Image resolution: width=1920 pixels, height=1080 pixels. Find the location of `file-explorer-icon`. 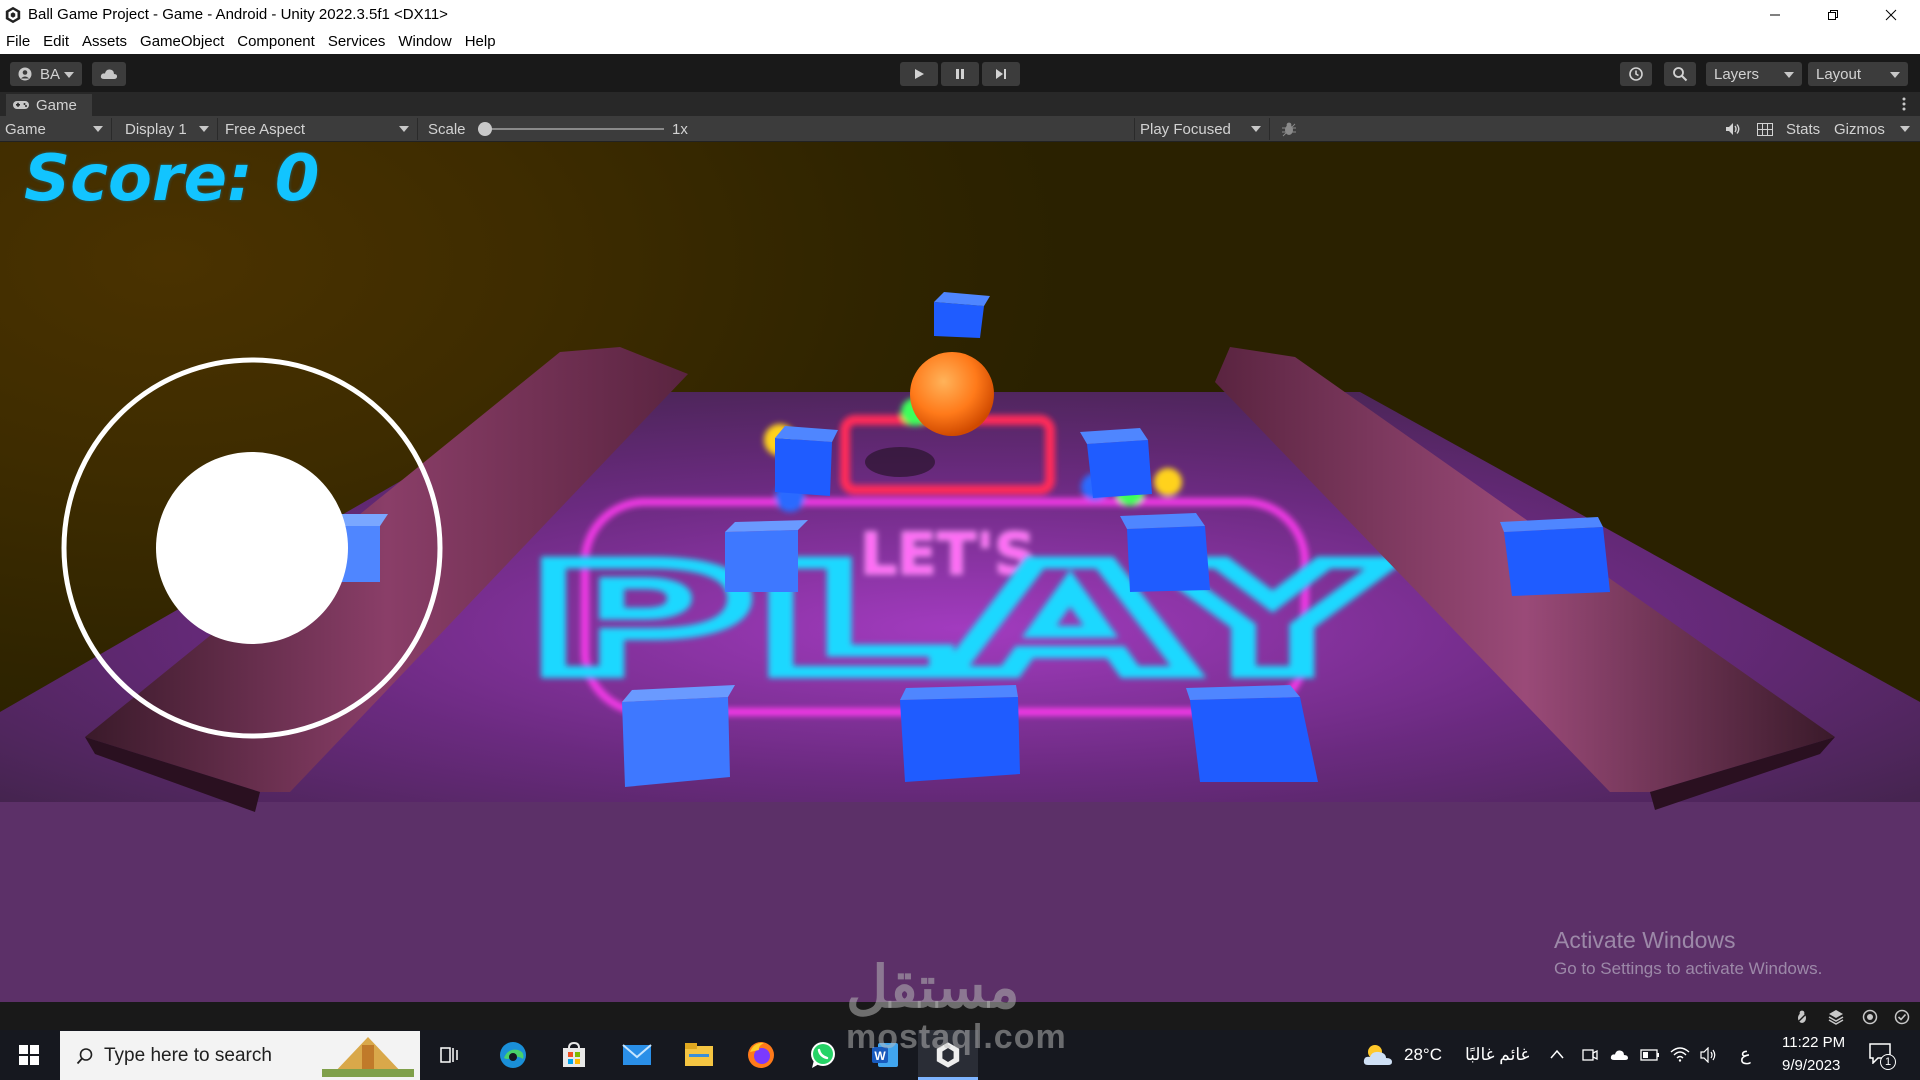

file-explorer-icon is located at coordinates (699, 1055).